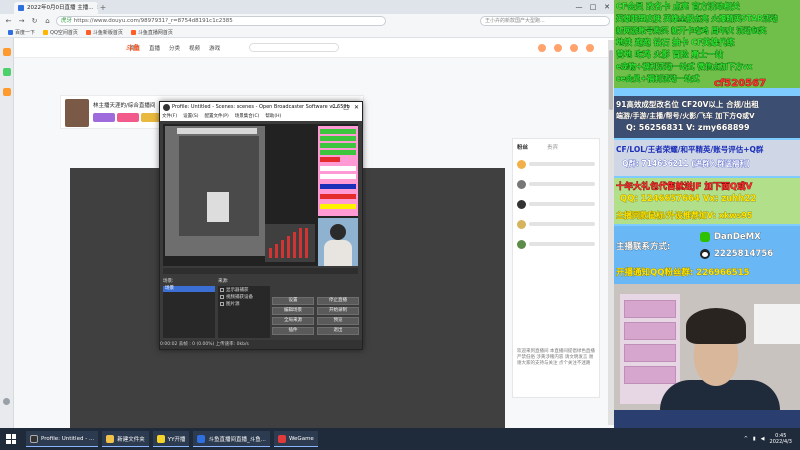 Image resolution: width=800 pixels, height=450 pixels. I want to click on menu-settings: 设置(S), so click(190, 117).